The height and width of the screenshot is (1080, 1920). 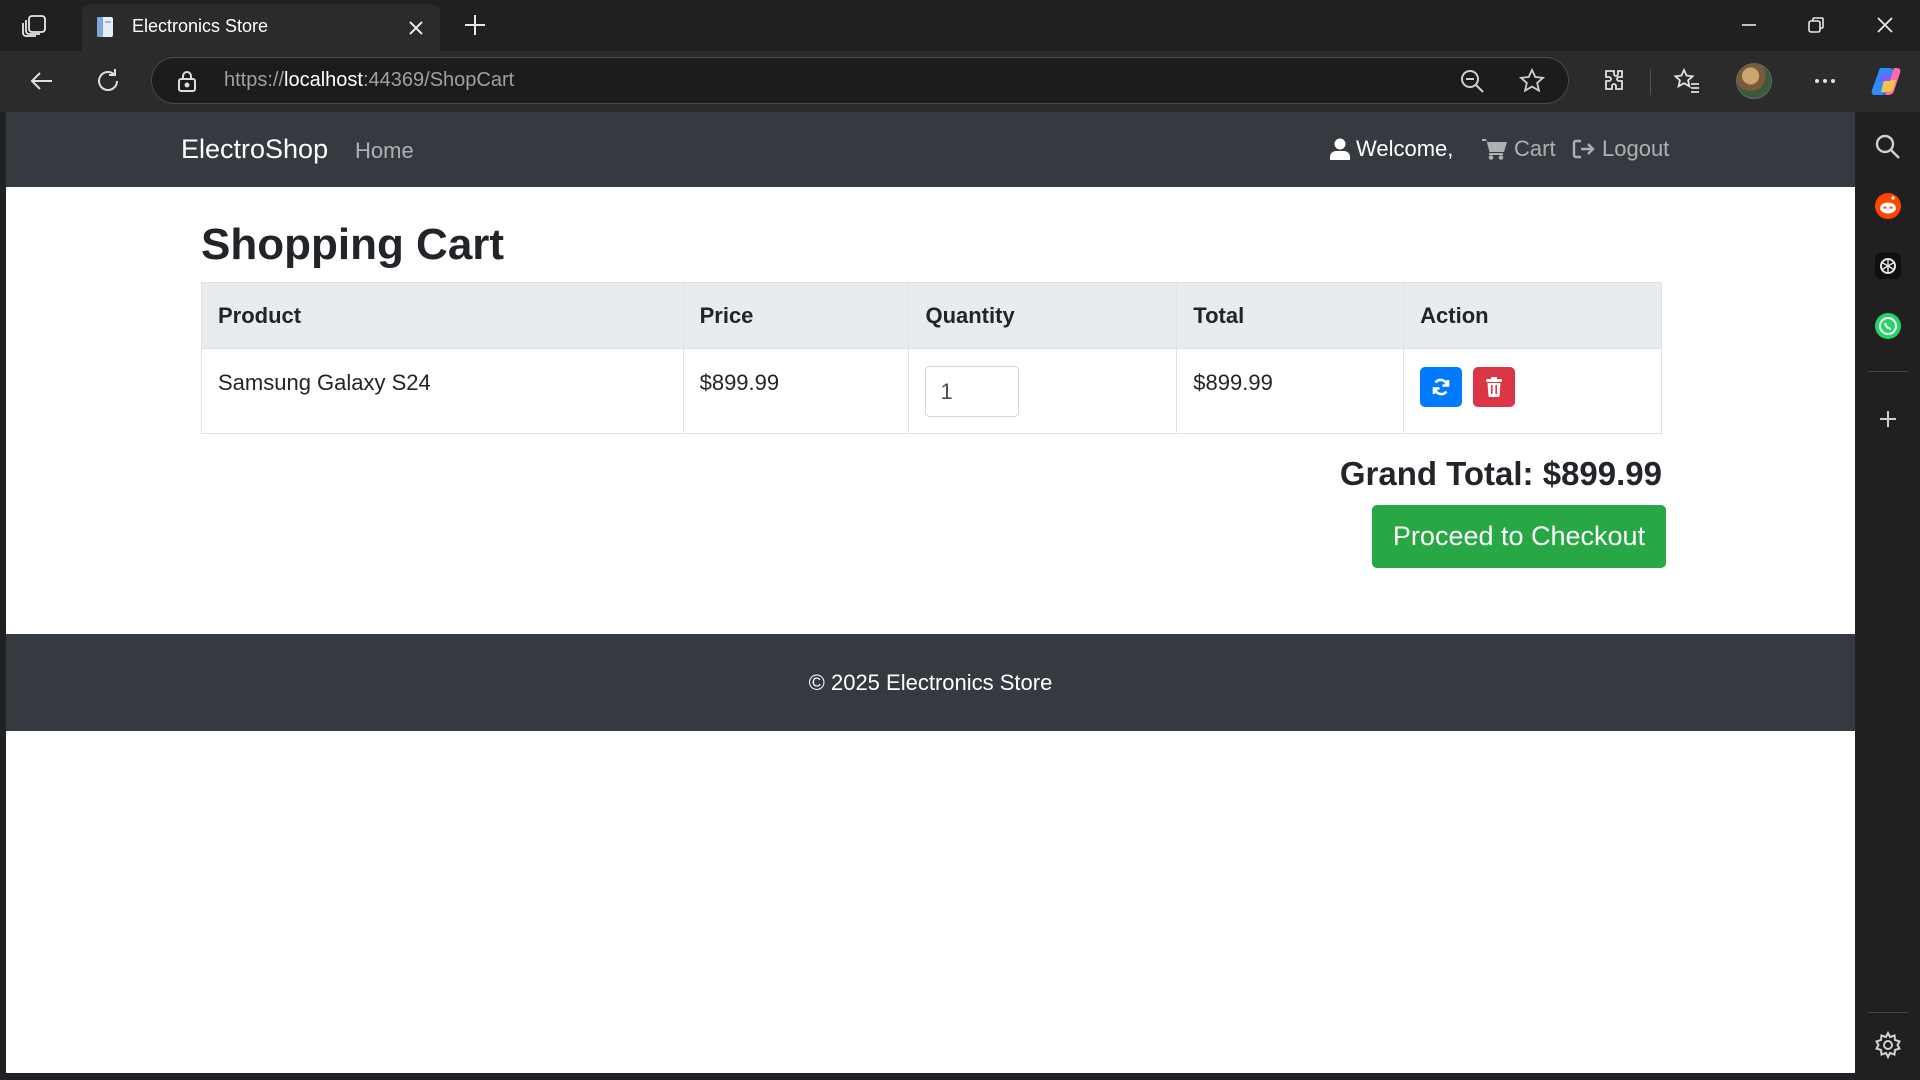 I want to click on browser-tab-bar: Electronics Store, so click(x=960, y=25).